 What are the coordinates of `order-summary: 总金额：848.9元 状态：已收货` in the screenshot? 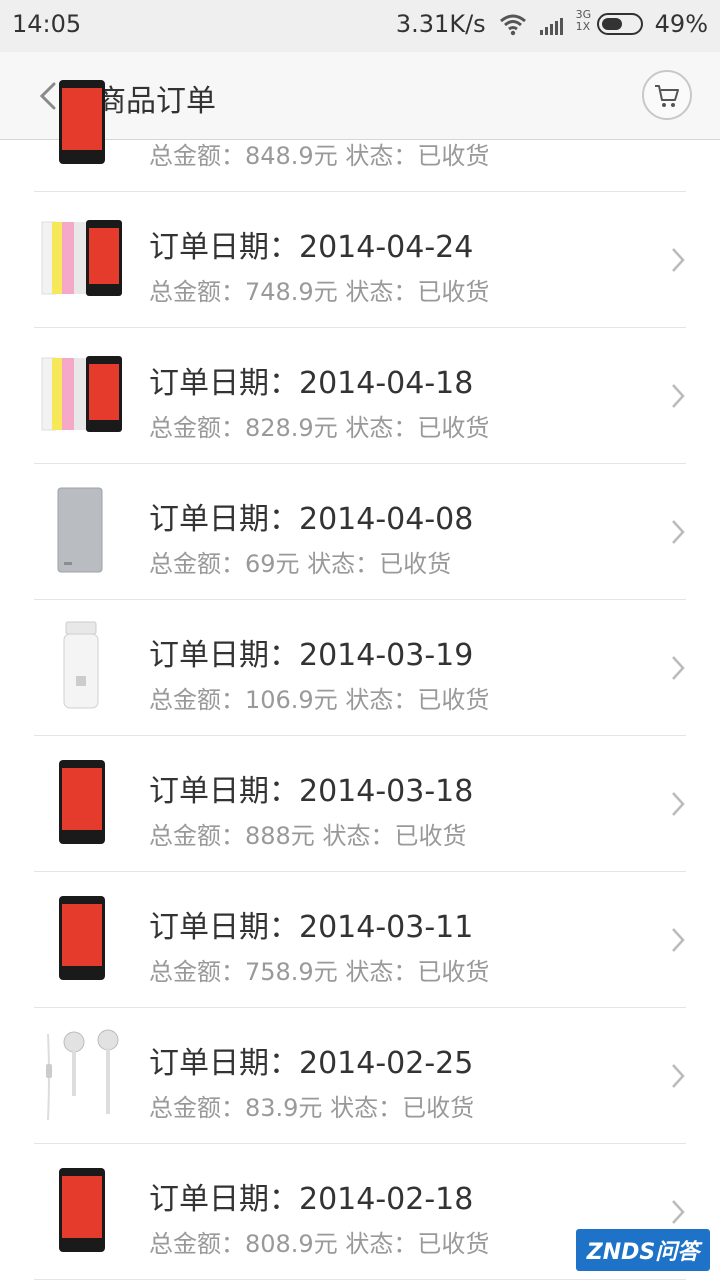 It's located at (319, 153).